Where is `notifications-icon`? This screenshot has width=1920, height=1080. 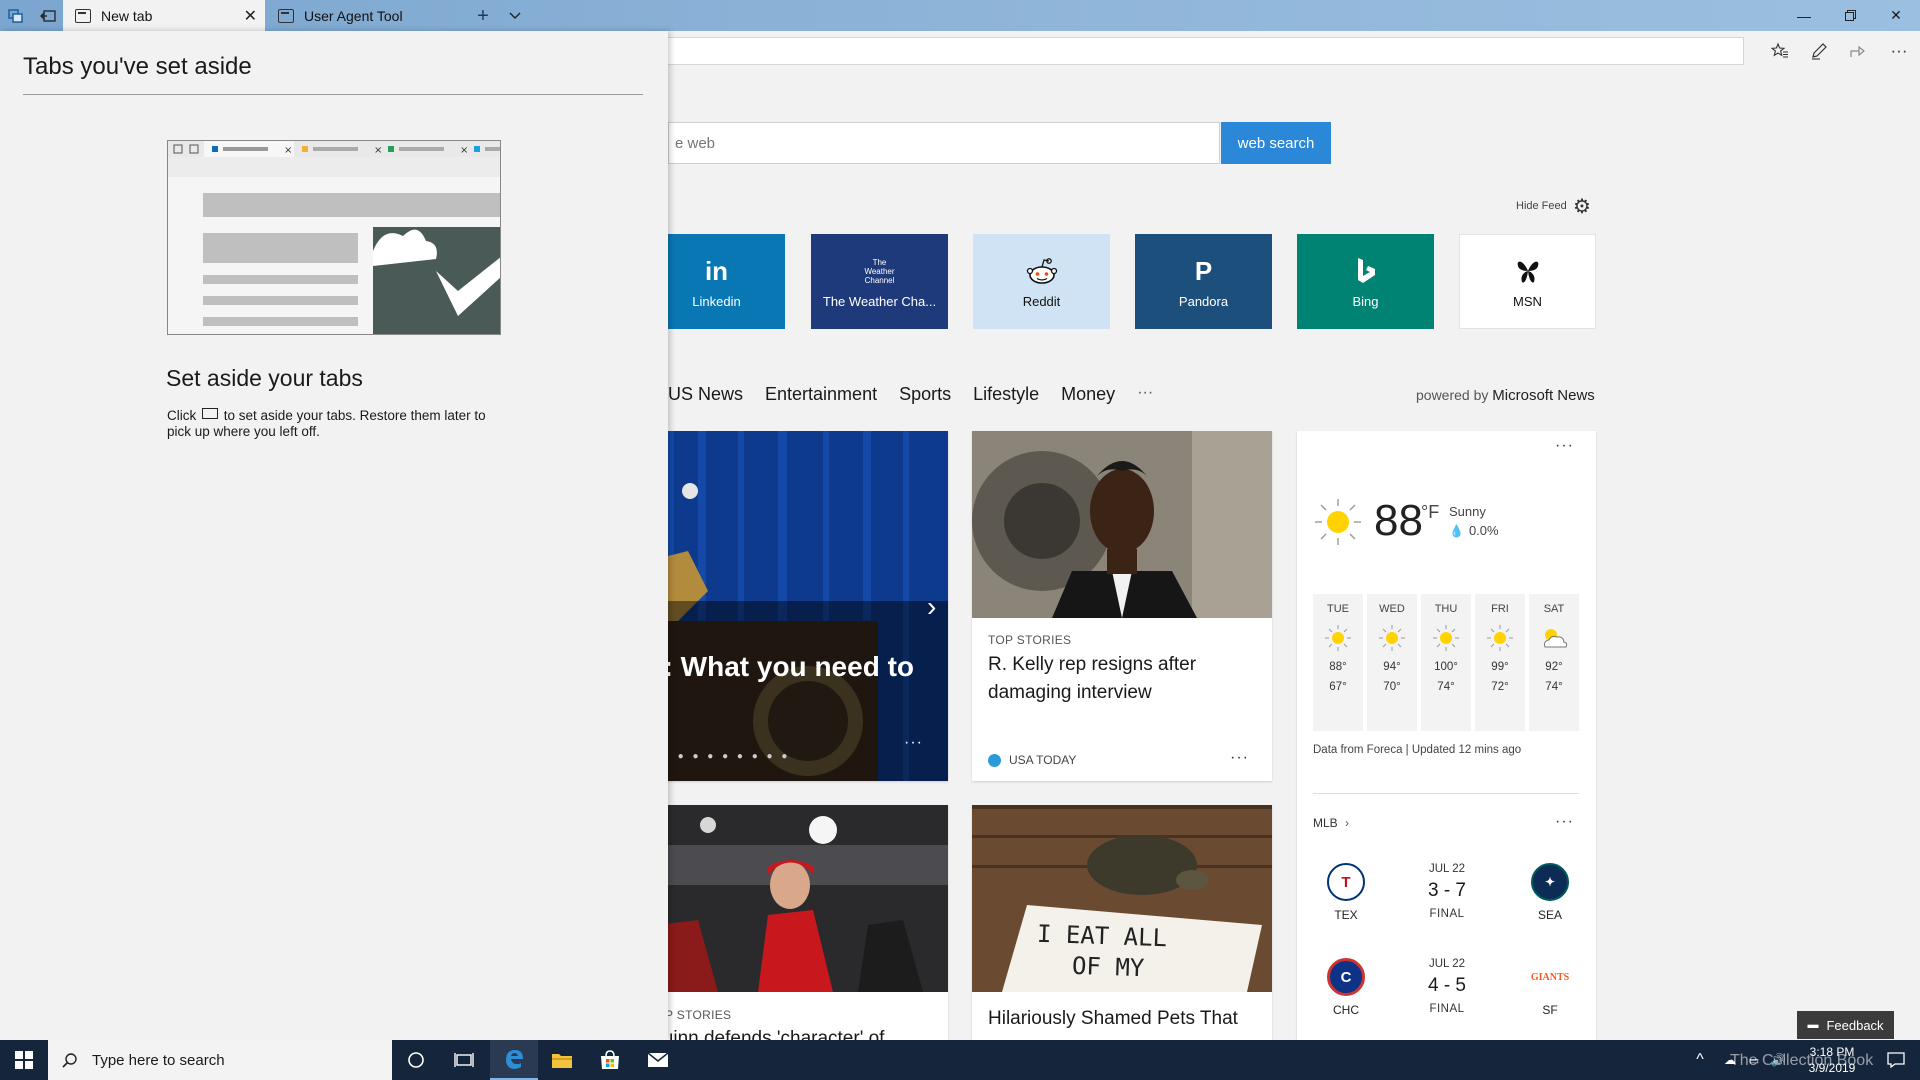
notifications-icon is located at coordinates (1896, 1060).